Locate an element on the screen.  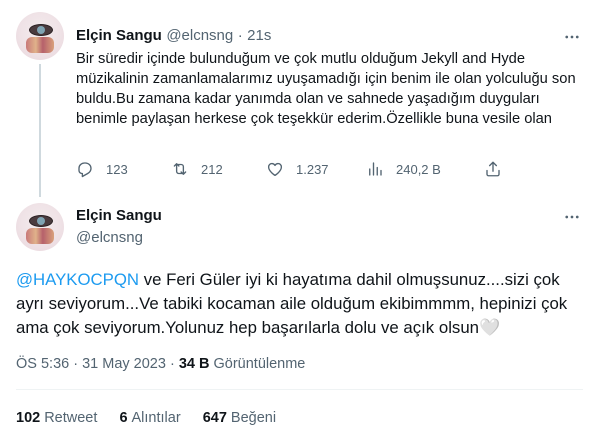
like-count: 1.237 is located at coordinates (312, 169).